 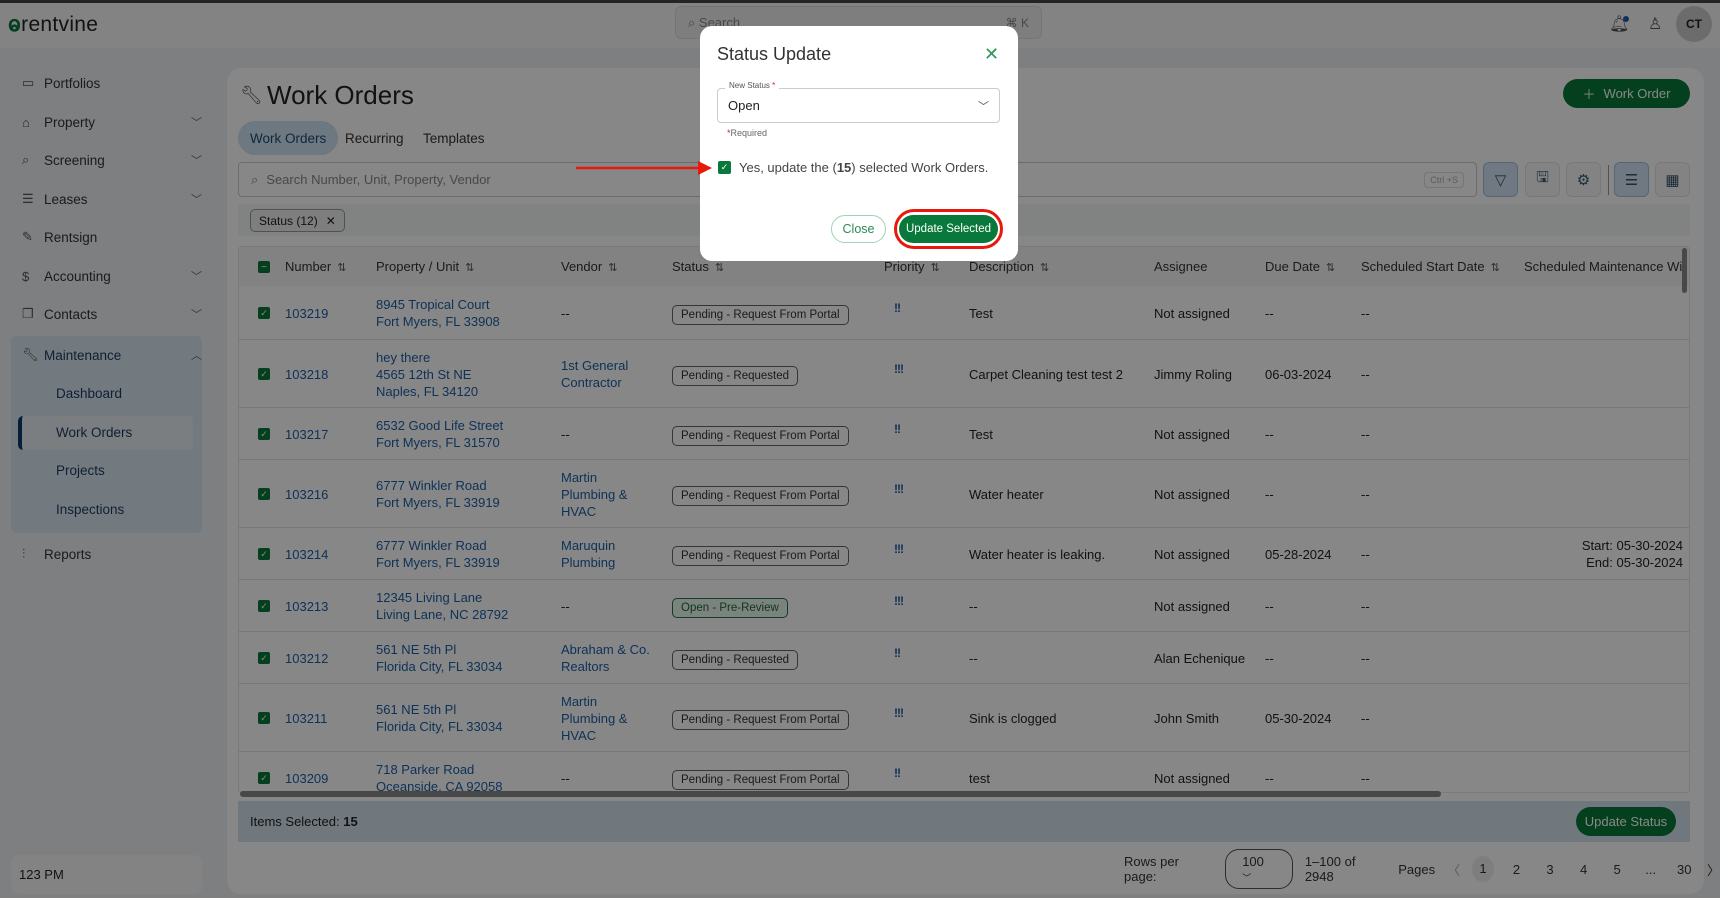 What do you see at coordinates (644, 168) in the screenshot?
I see `annotation-arrow` at bounding box center [644, 168].